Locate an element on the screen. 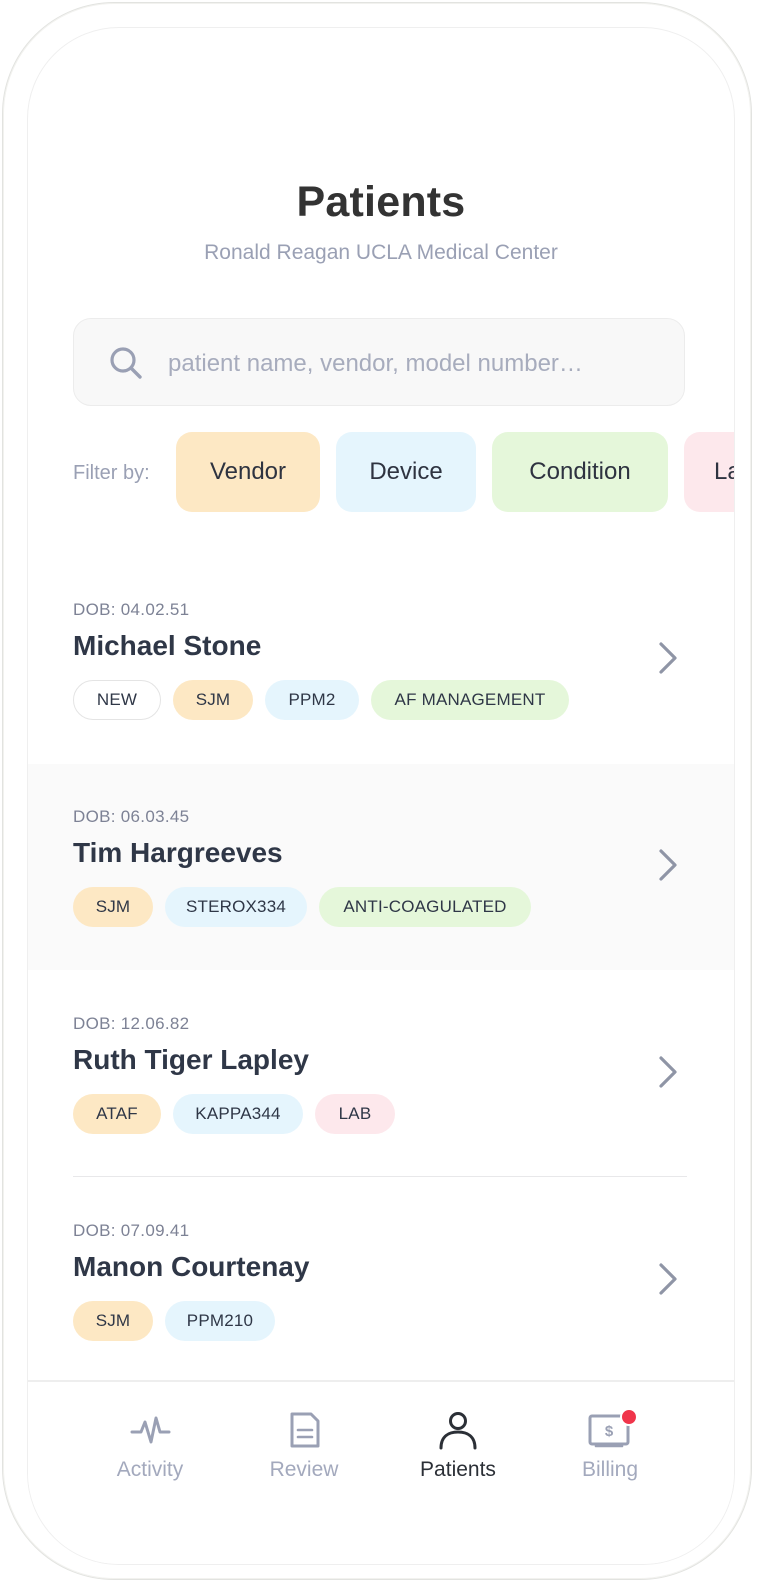 Image resolution: width=762 pixels, height=1586 pixels. tag-condition: ANTI-COAGULATED is located at coordinates (425, 907).